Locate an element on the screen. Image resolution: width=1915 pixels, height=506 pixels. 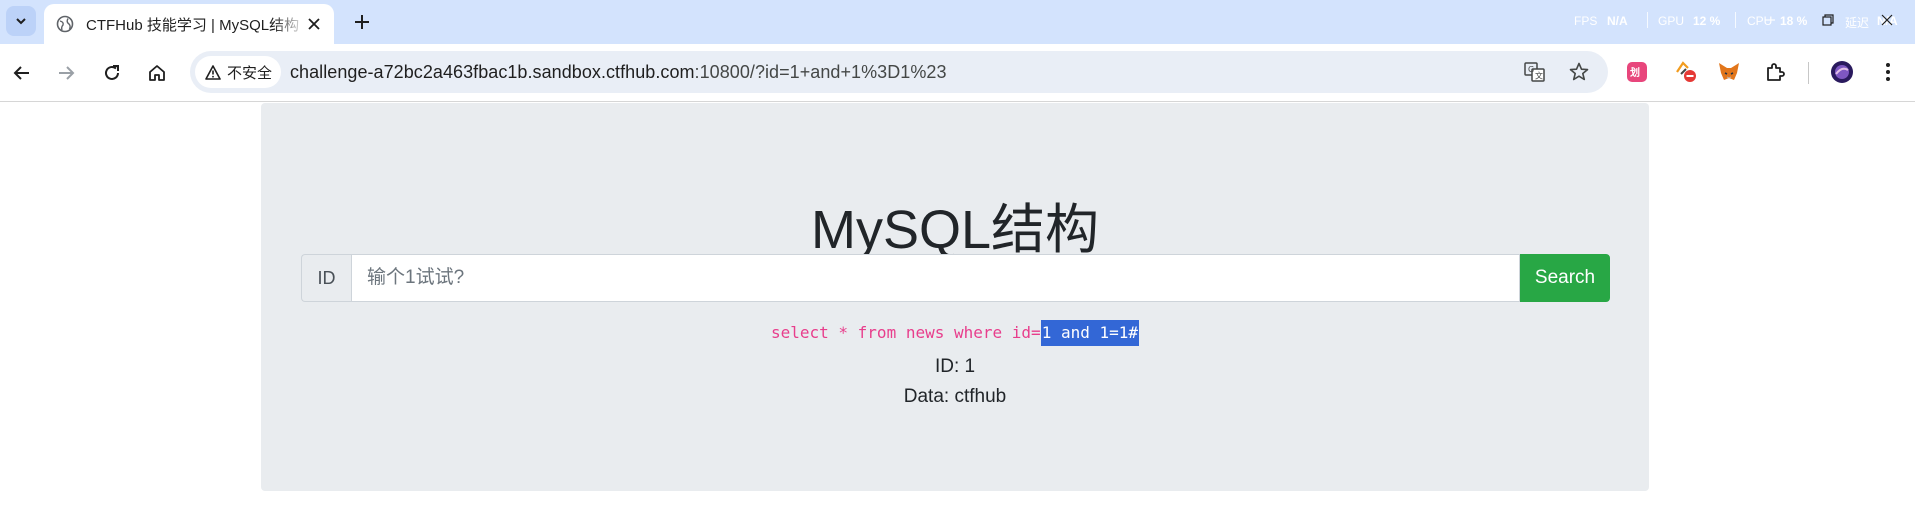
result-data: Data: ctfhub is located at coordinates (955, 396).